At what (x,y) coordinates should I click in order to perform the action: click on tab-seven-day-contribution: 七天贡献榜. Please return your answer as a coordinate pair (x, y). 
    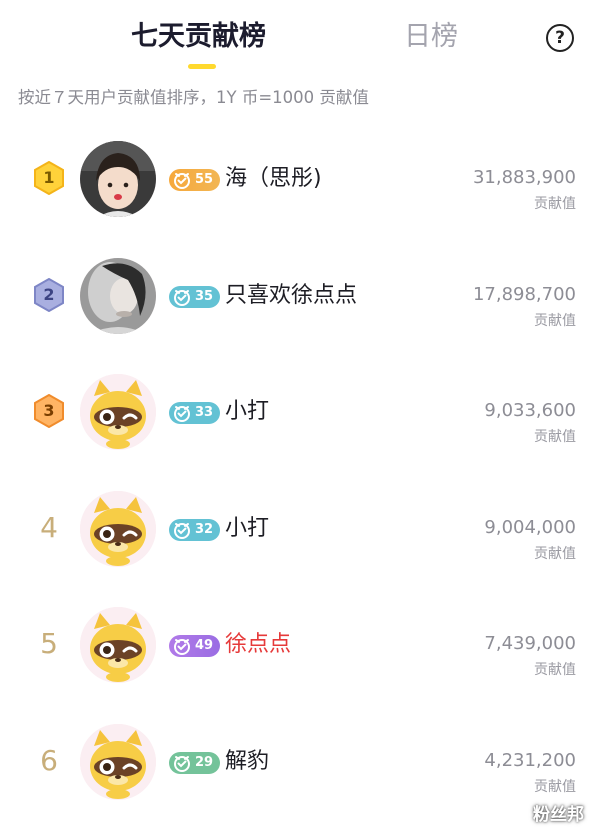
    Looking at the image, I should click on (198, 37).